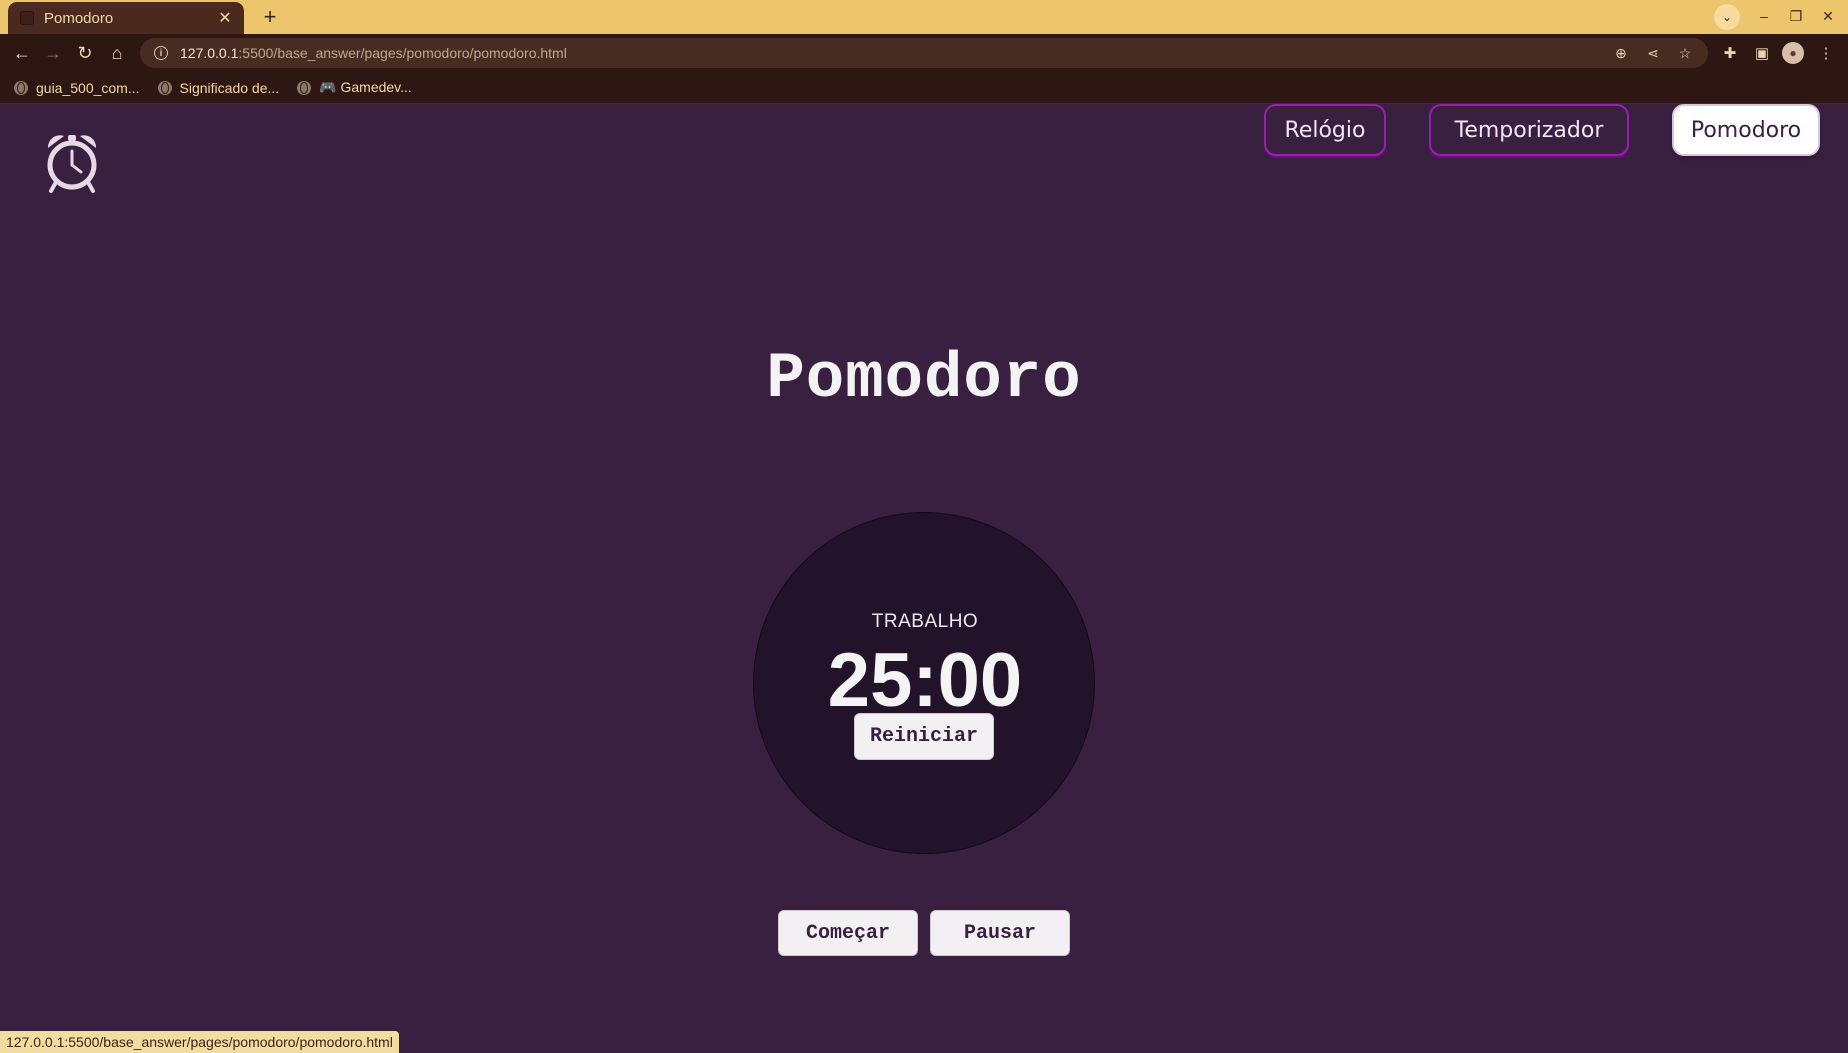 This screenshot has height=1053, width=1848. What do you see at coordinates (270, 17) in the screenshot?
I see `new-tab-button: +` at bounding box center [270, 17].